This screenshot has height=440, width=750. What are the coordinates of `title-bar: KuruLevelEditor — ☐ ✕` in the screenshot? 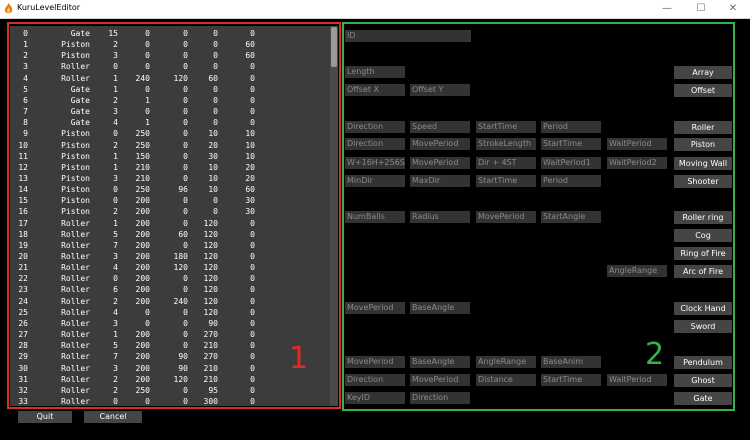 It's located at (375, 9).